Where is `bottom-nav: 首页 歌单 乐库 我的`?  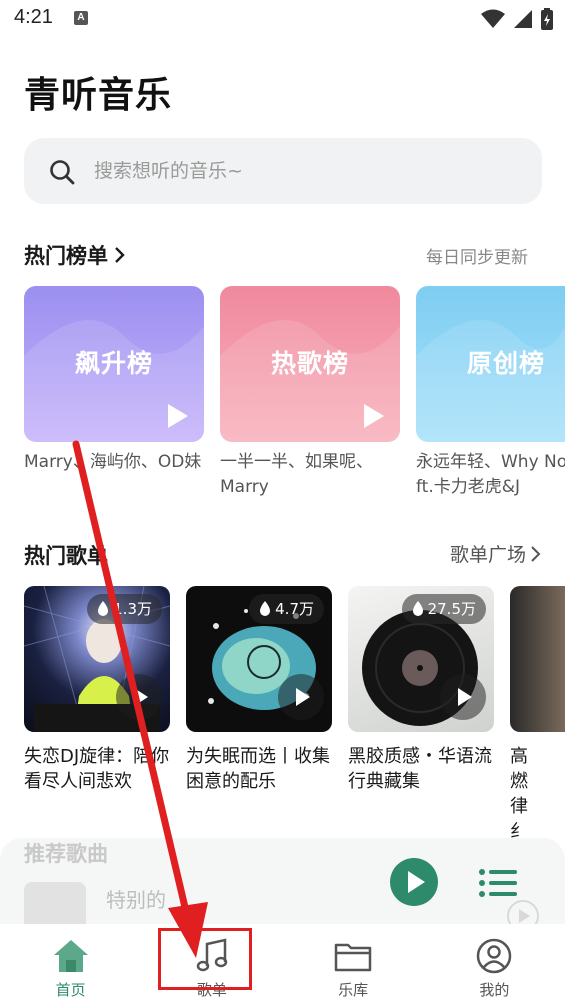 bottom-nav: 首页 歌单 乐库 我的 is located at coordinates (282, 964).